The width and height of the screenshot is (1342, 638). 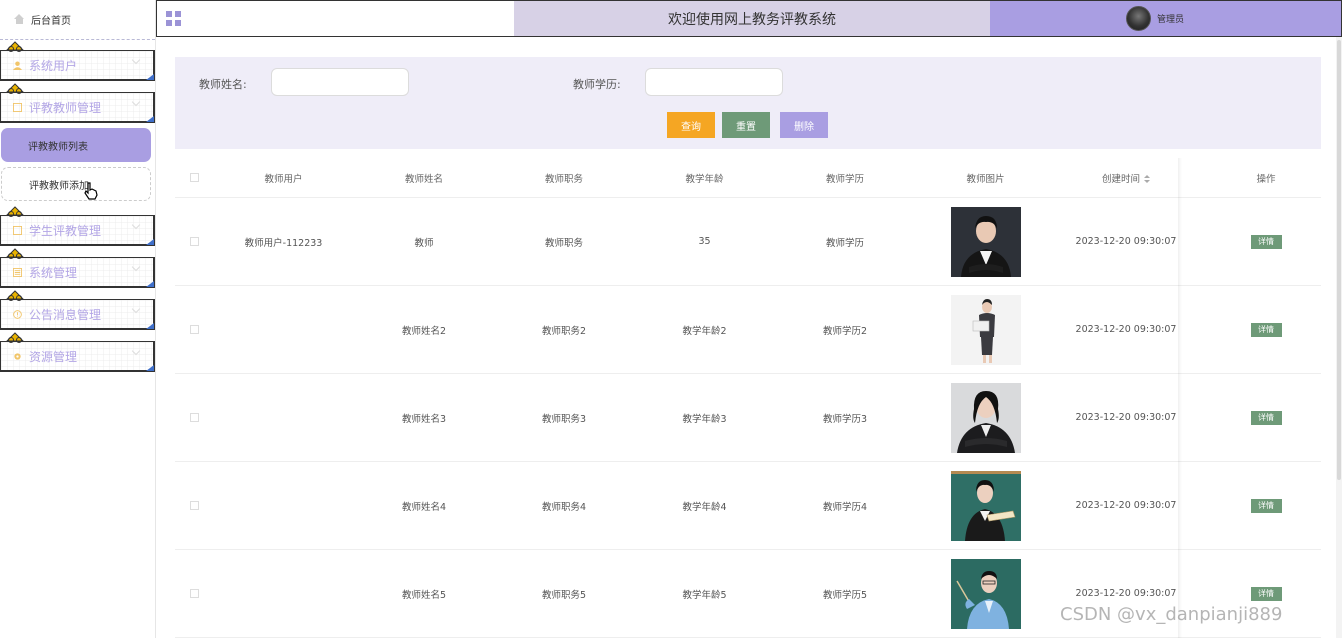 I want to click on sidebar-item-system-management: 系统管理, so click(x=77, y=268).